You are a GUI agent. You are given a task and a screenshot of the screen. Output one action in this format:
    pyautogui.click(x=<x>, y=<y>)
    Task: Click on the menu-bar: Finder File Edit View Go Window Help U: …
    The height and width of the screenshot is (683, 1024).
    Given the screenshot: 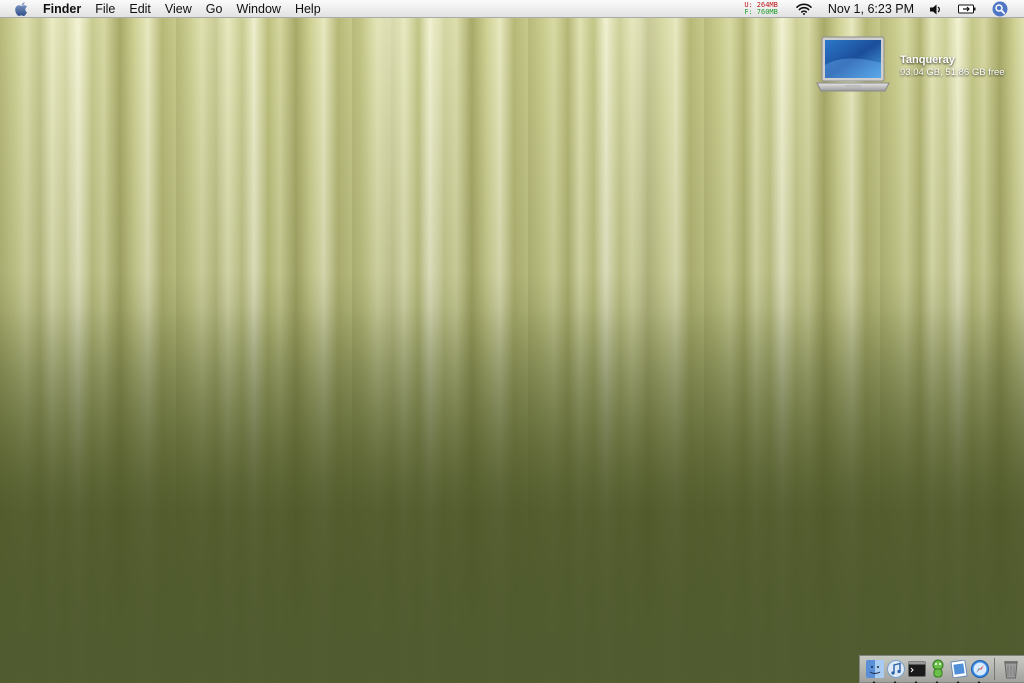 What is the action you would take?
    pyautogui.click(x=512, y=9)
    